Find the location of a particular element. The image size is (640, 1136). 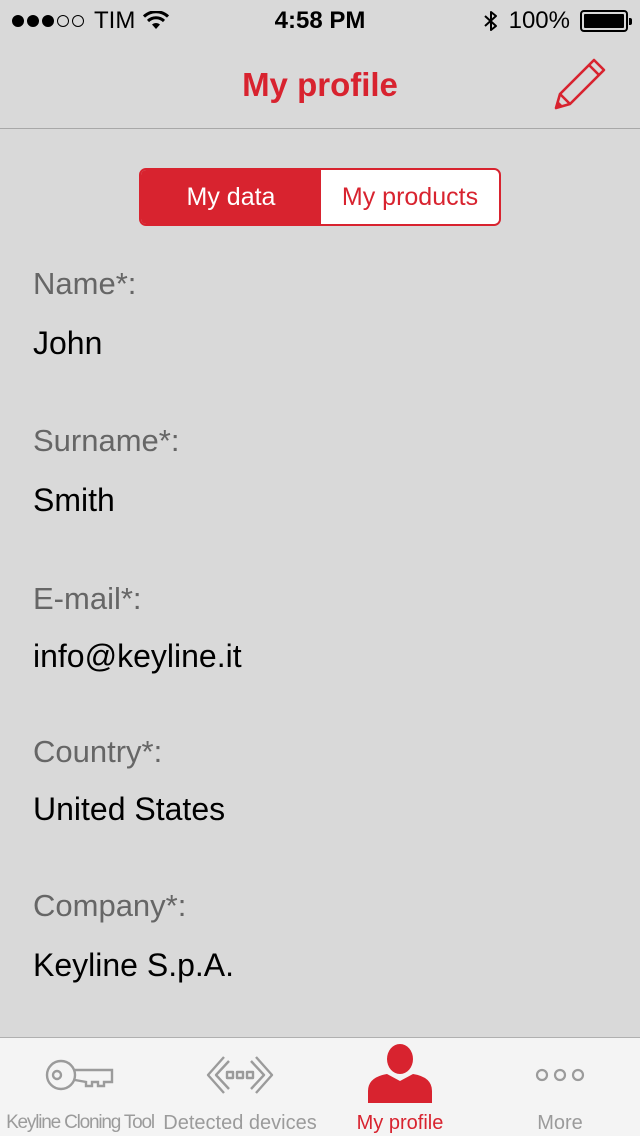

name-label: Name*: is located at coordinates (85, 283).